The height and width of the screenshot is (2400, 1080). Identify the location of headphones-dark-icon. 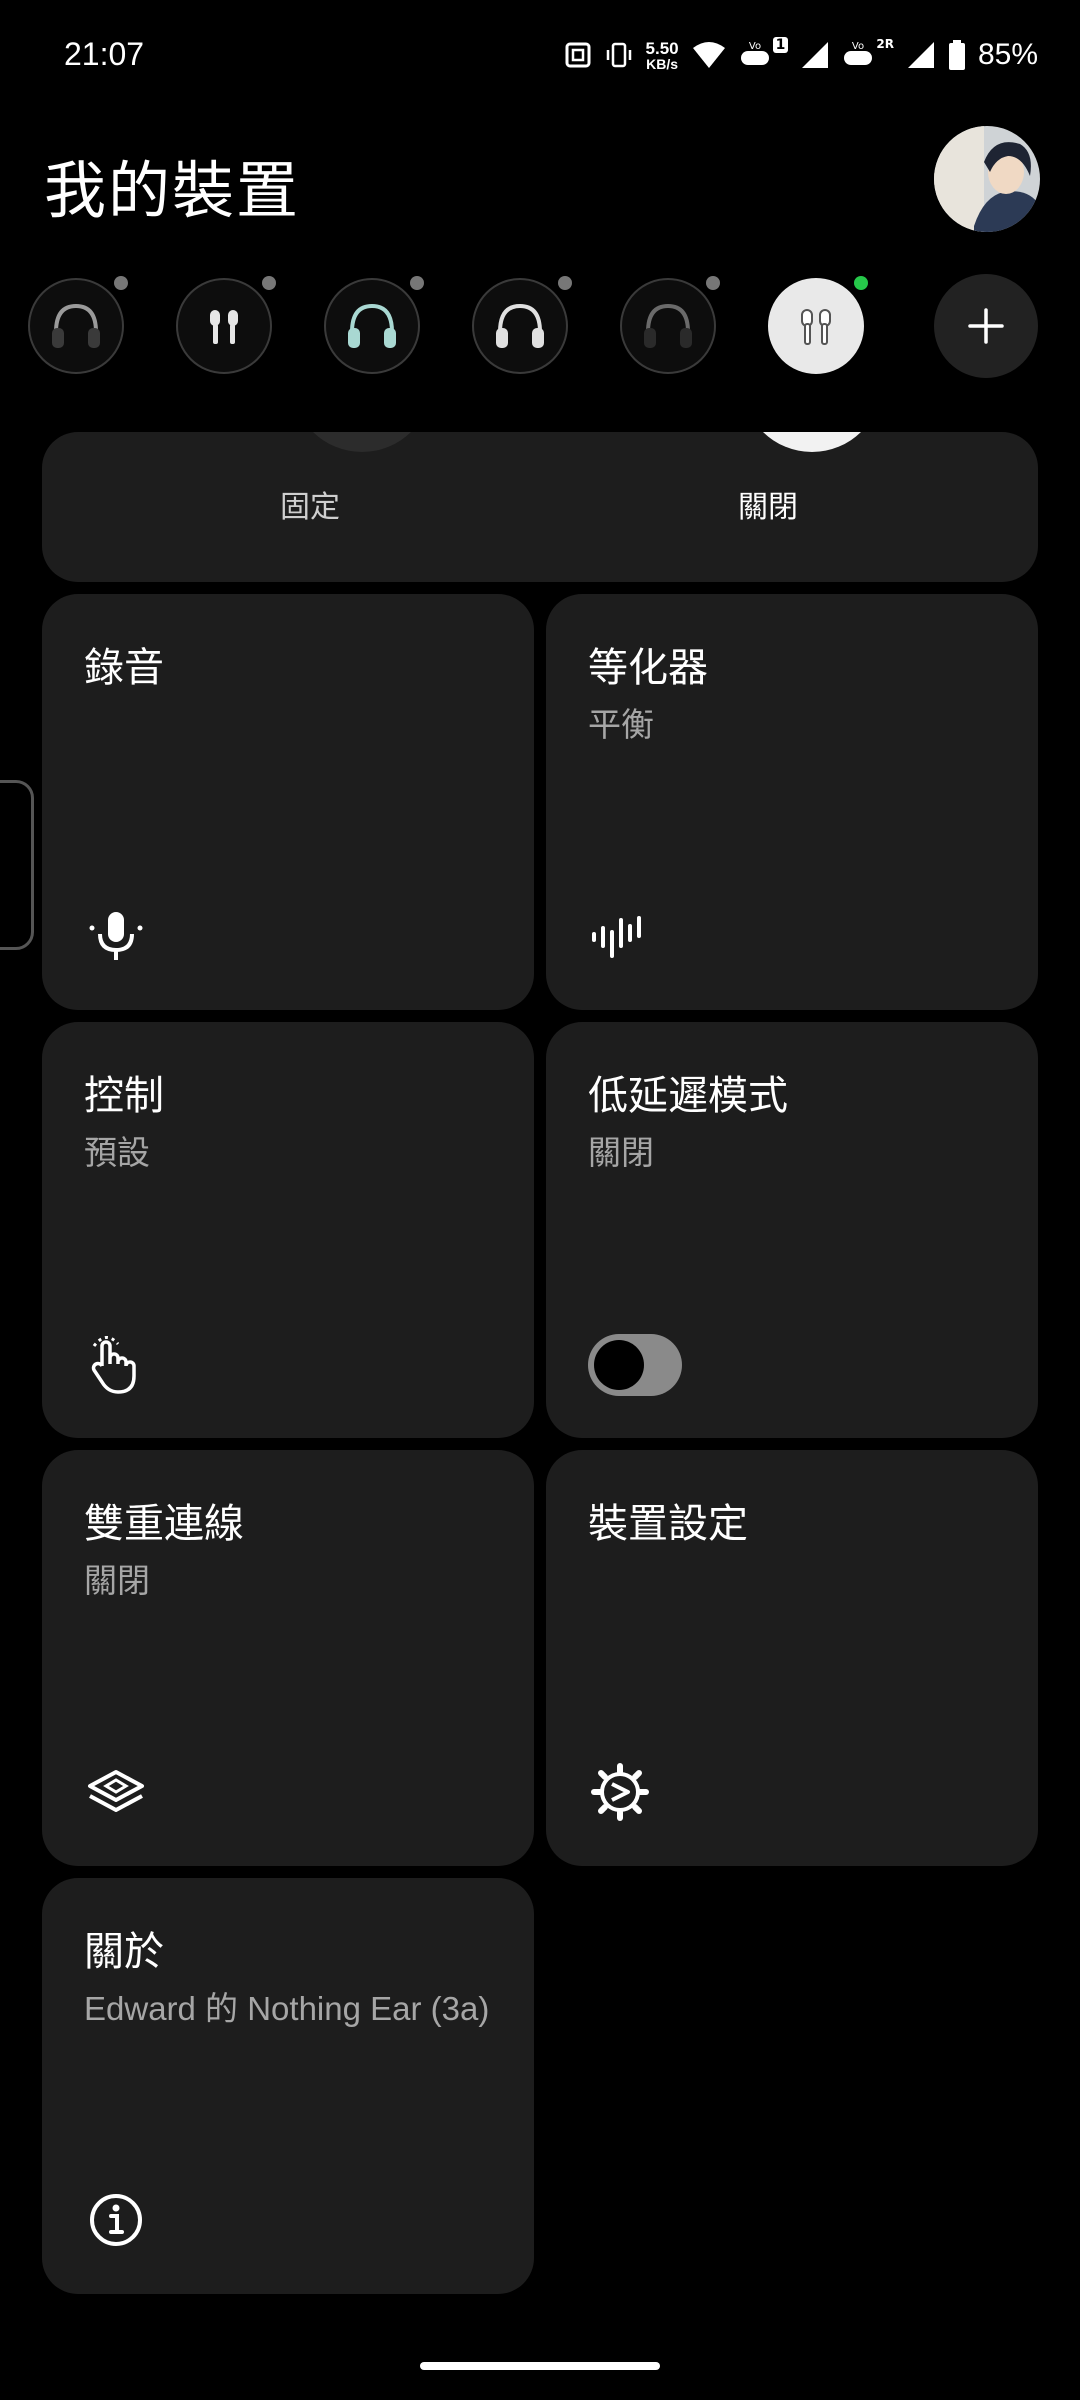
(668, 325).